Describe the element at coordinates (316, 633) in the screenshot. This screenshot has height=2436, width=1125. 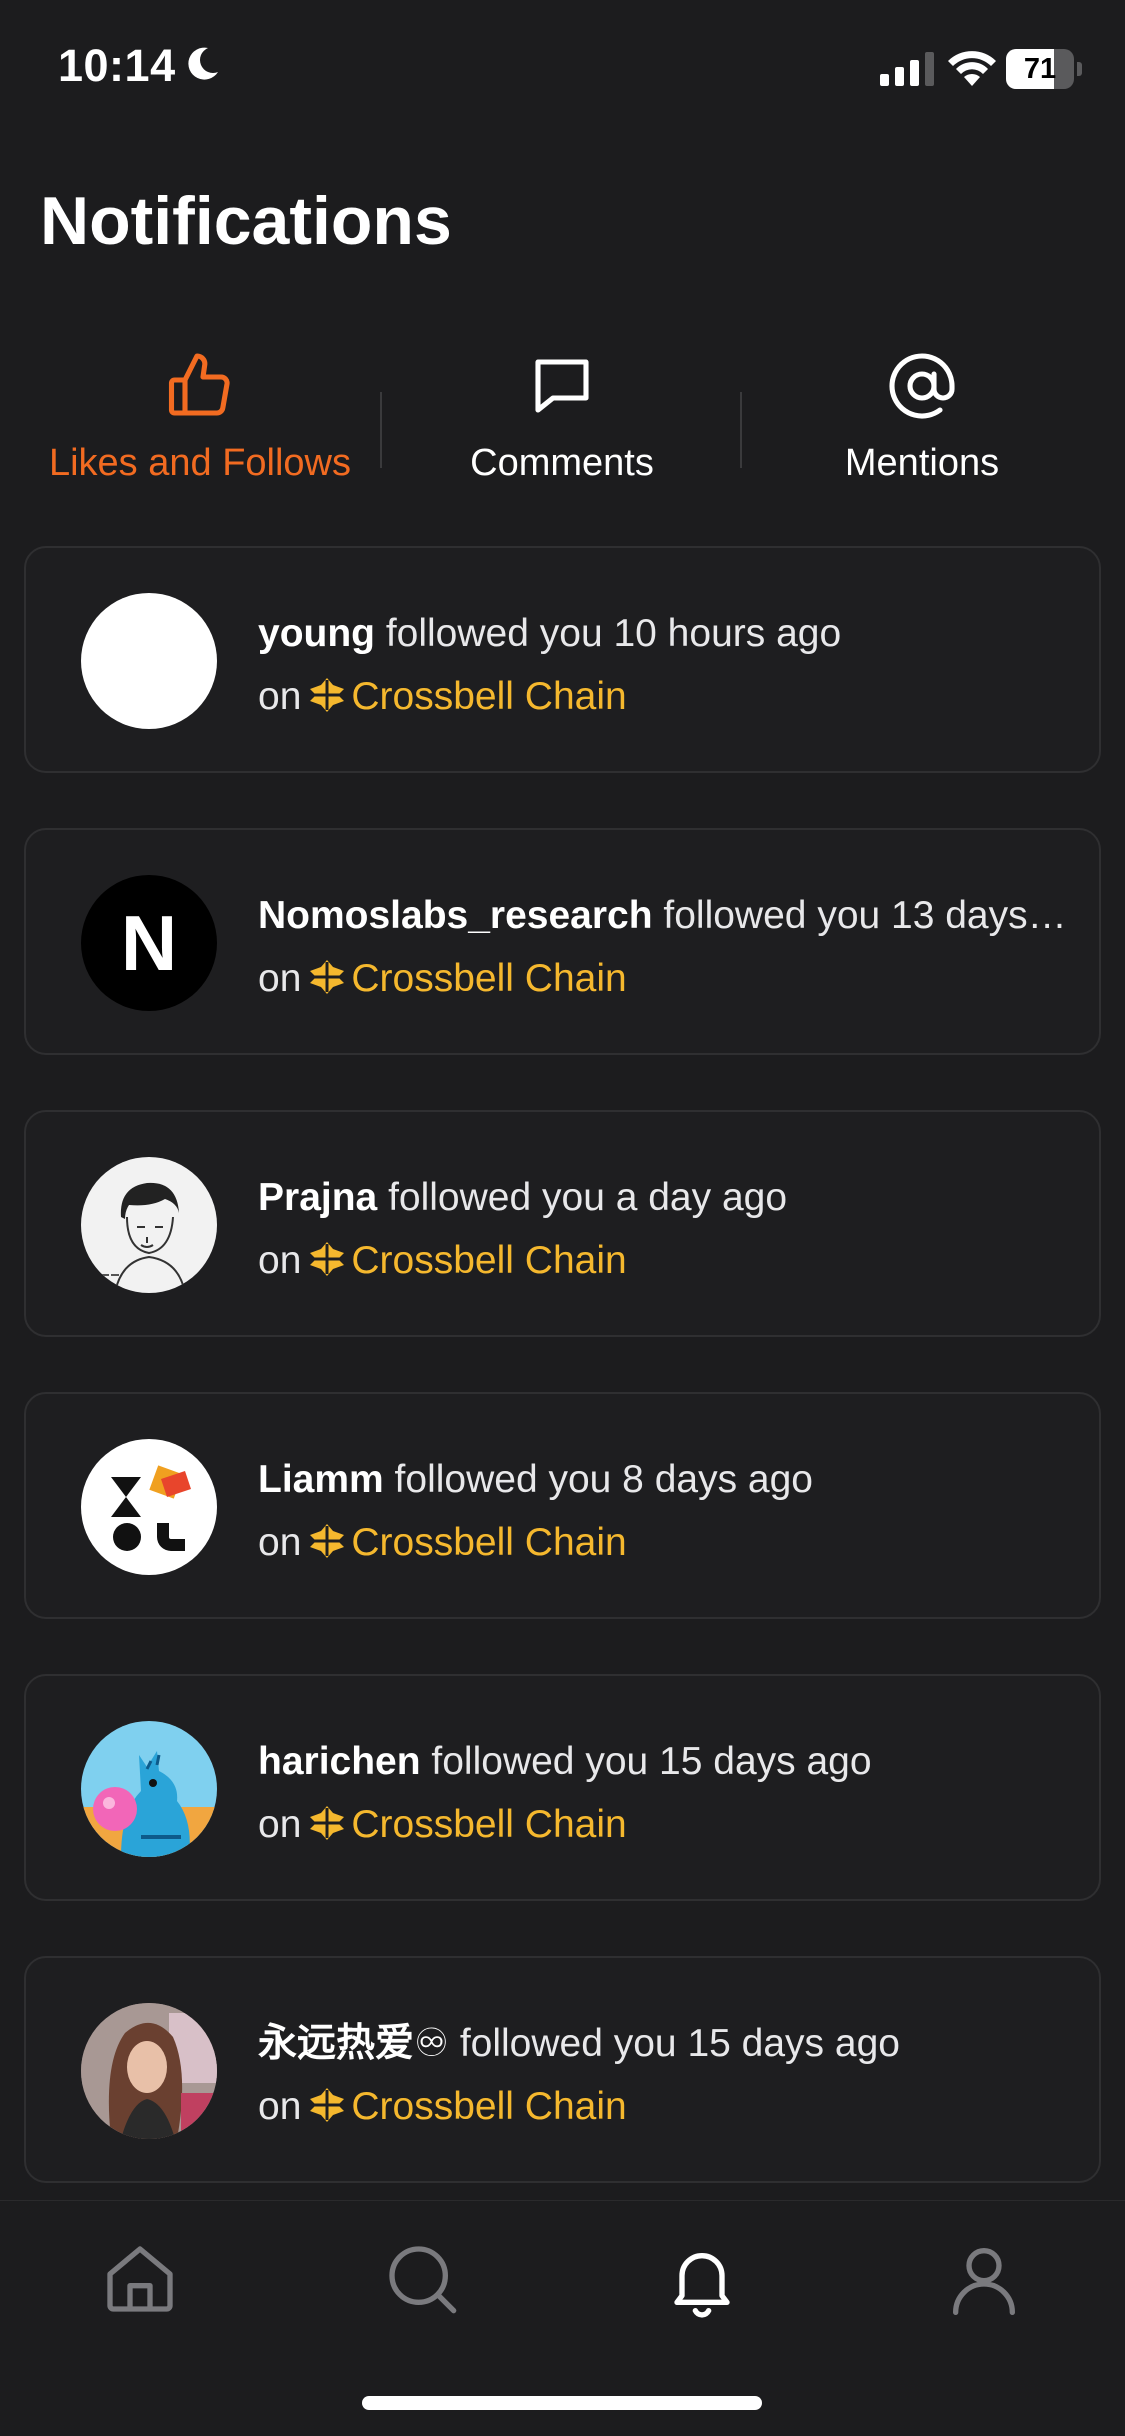
I see `username: young` at that location.